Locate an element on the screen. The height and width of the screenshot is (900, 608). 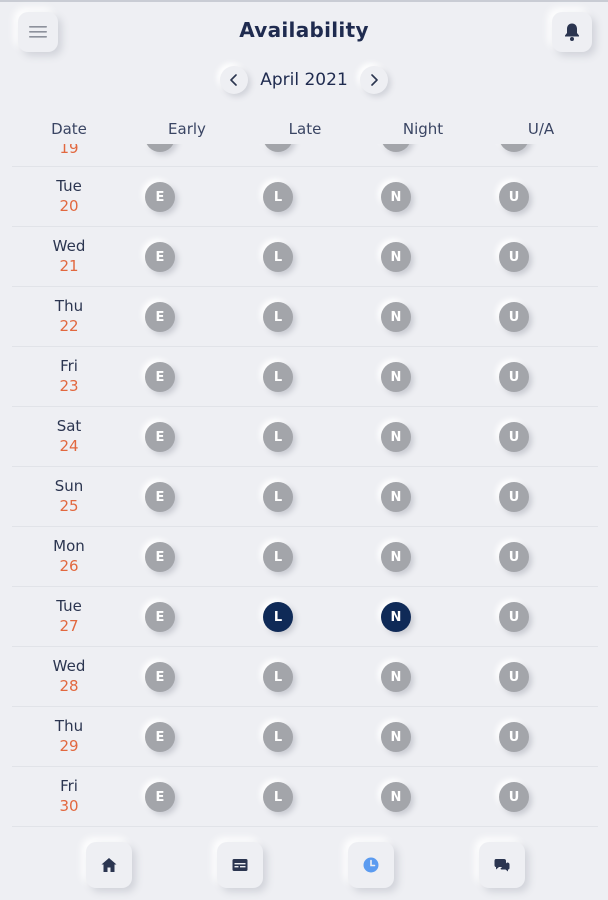
day-row: Thu 22 E L N U is located at coordinates (305, 317).